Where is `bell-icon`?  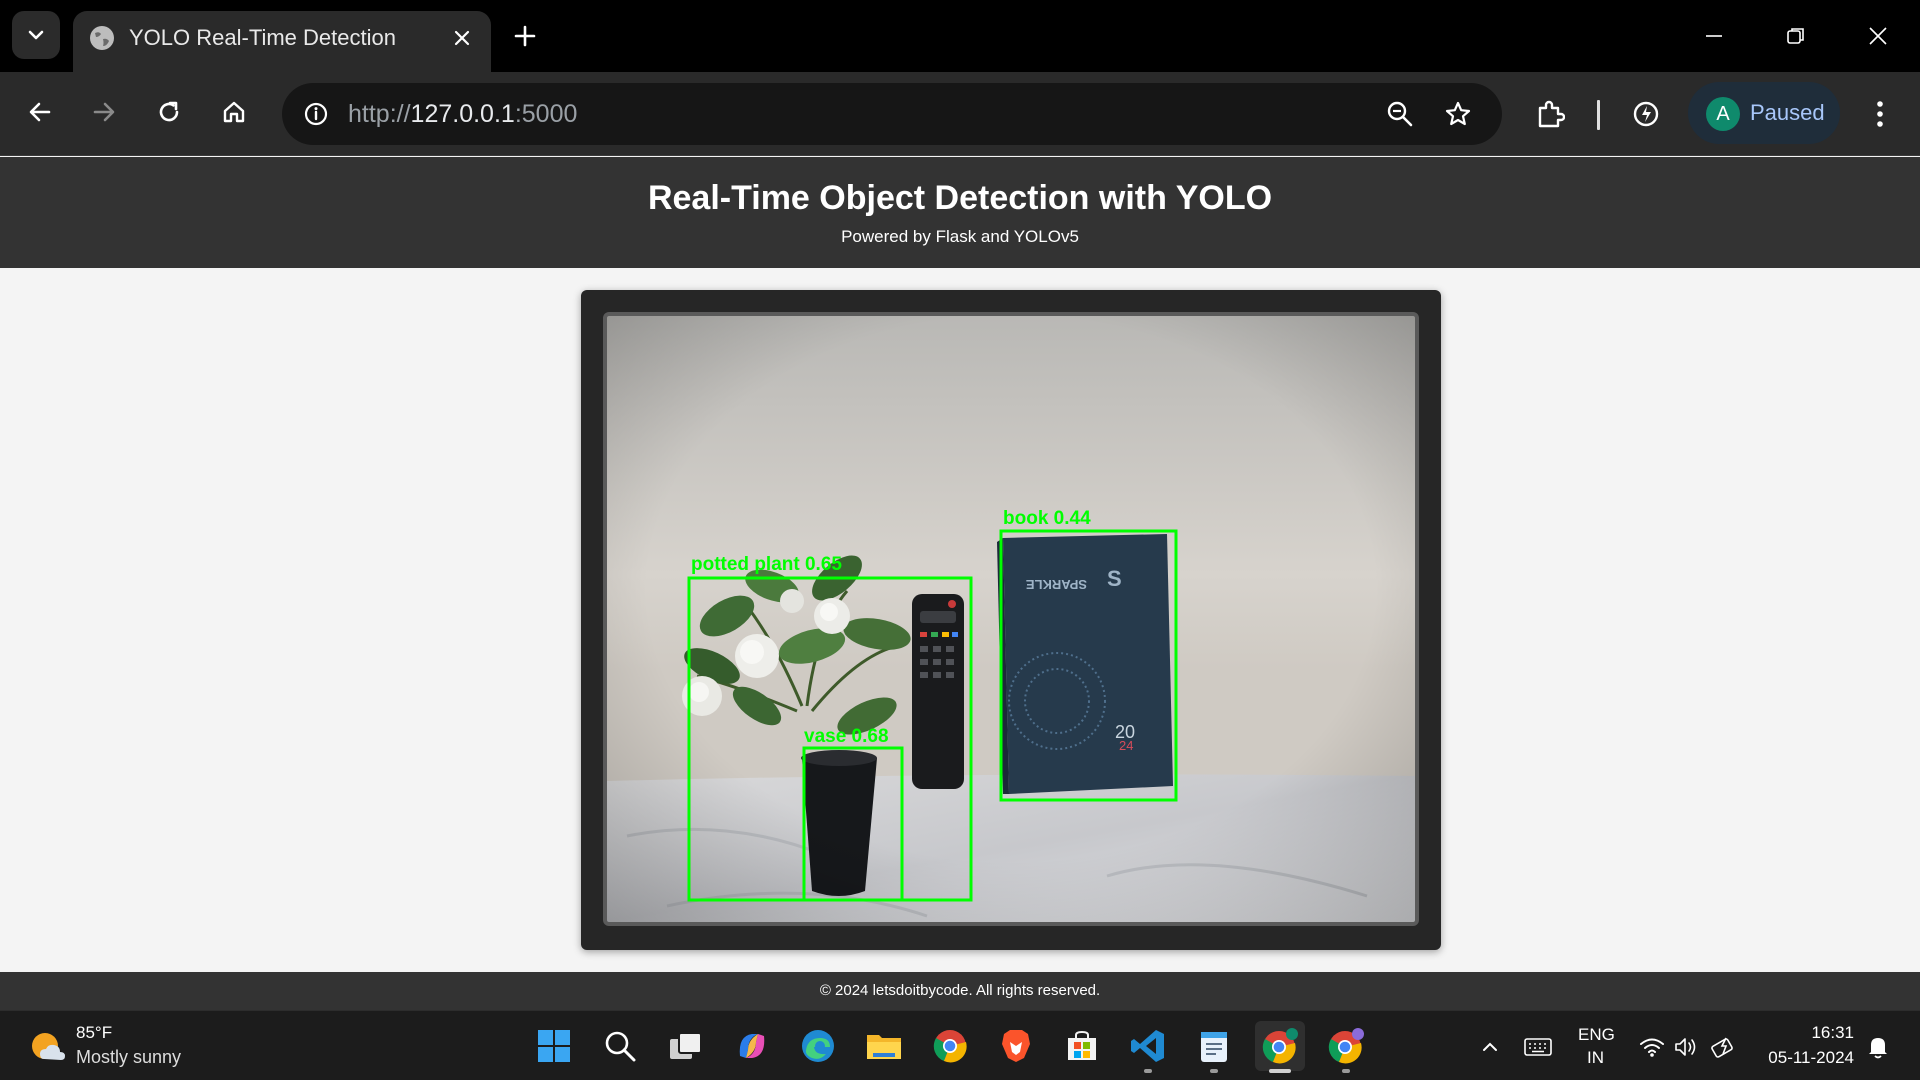
bell-icon is located at coordinates (1878, 1048).